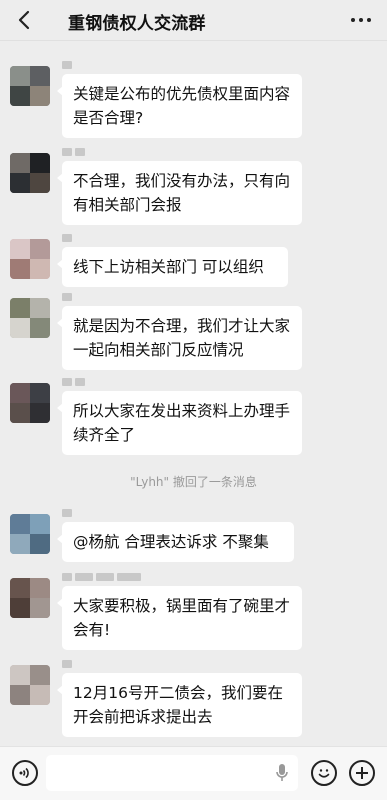  I want to click on message-item: 所以大家在发出来资料上办理手续齐全了, so click(193, 416).